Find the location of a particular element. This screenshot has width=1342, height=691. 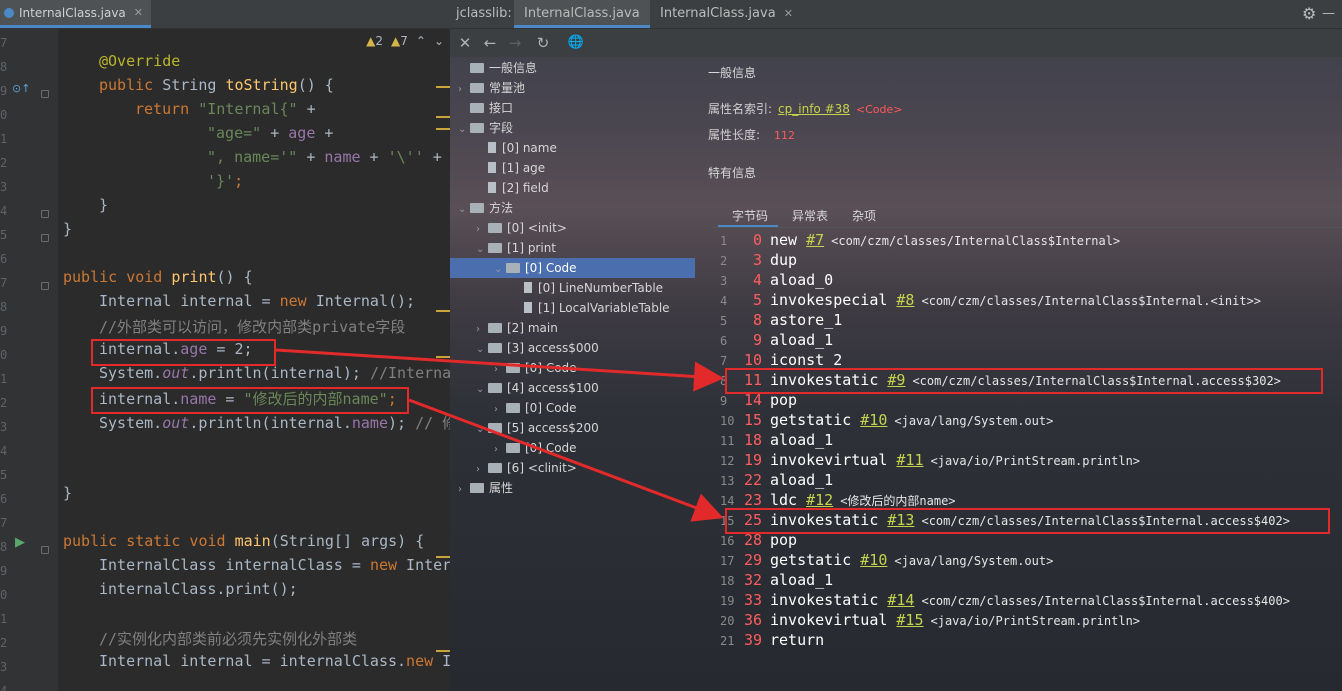

bytecode-row: 3 4 aload_0 is located at coordinates (776, 280).